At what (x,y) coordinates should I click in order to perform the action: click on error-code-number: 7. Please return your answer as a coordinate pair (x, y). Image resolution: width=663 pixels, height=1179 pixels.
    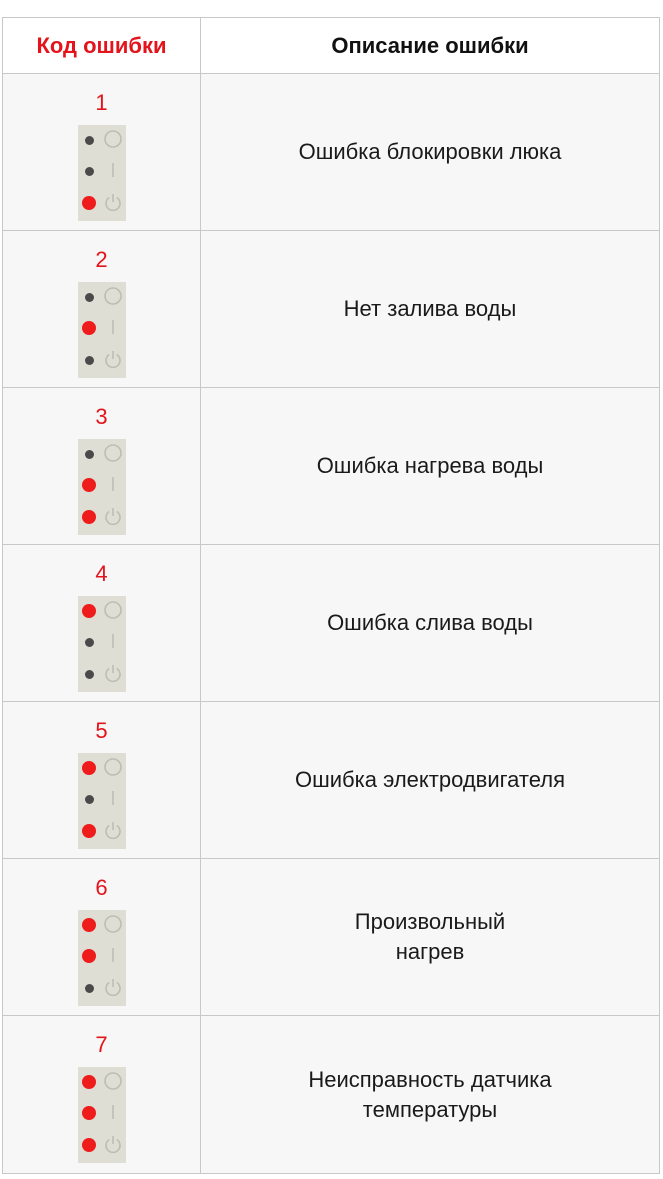
    Looking at the image, I should click on (101, 1044).